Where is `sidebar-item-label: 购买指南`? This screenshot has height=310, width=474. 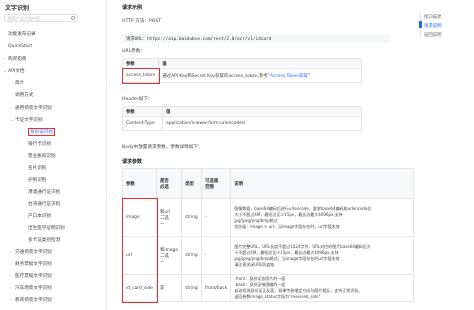
sidebar-item-label: 购买指南 is located at coordinates (17, 59).